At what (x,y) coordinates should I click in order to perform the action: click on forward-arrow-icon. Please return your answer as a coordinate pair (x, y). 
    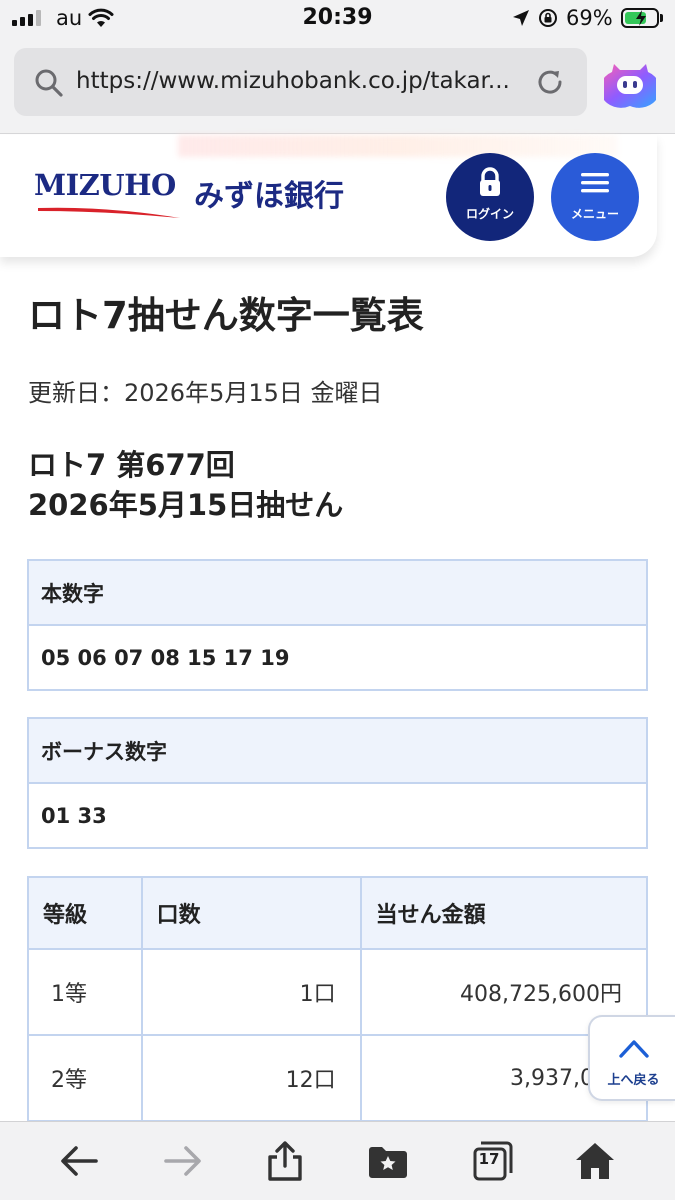
    Looking at the image, I should click on (182, 1161).